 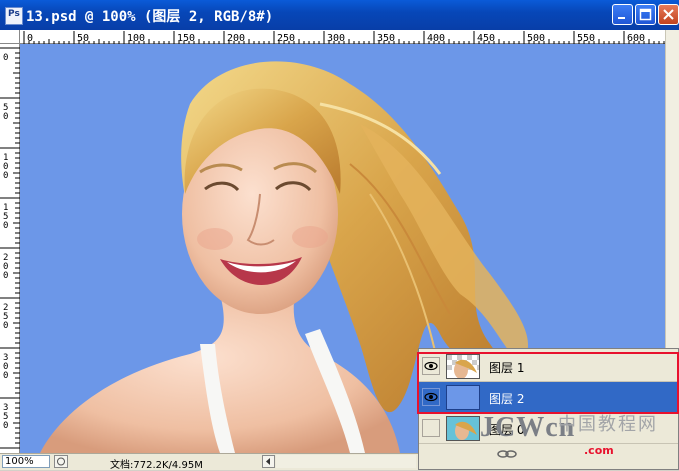 I want to click on photoshop-document-icon: Ps, so click(x=14, y=16).